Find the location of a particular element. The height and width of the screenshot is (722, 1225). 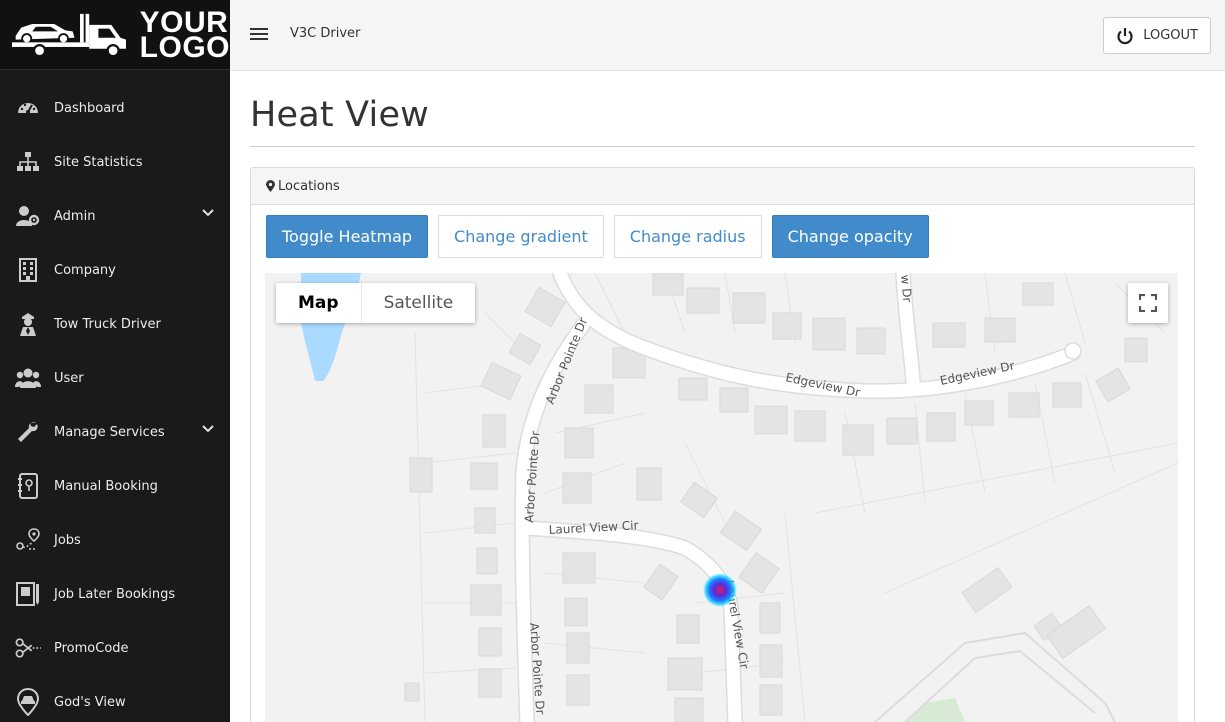

users-icon is located at coordinates (28, 378).